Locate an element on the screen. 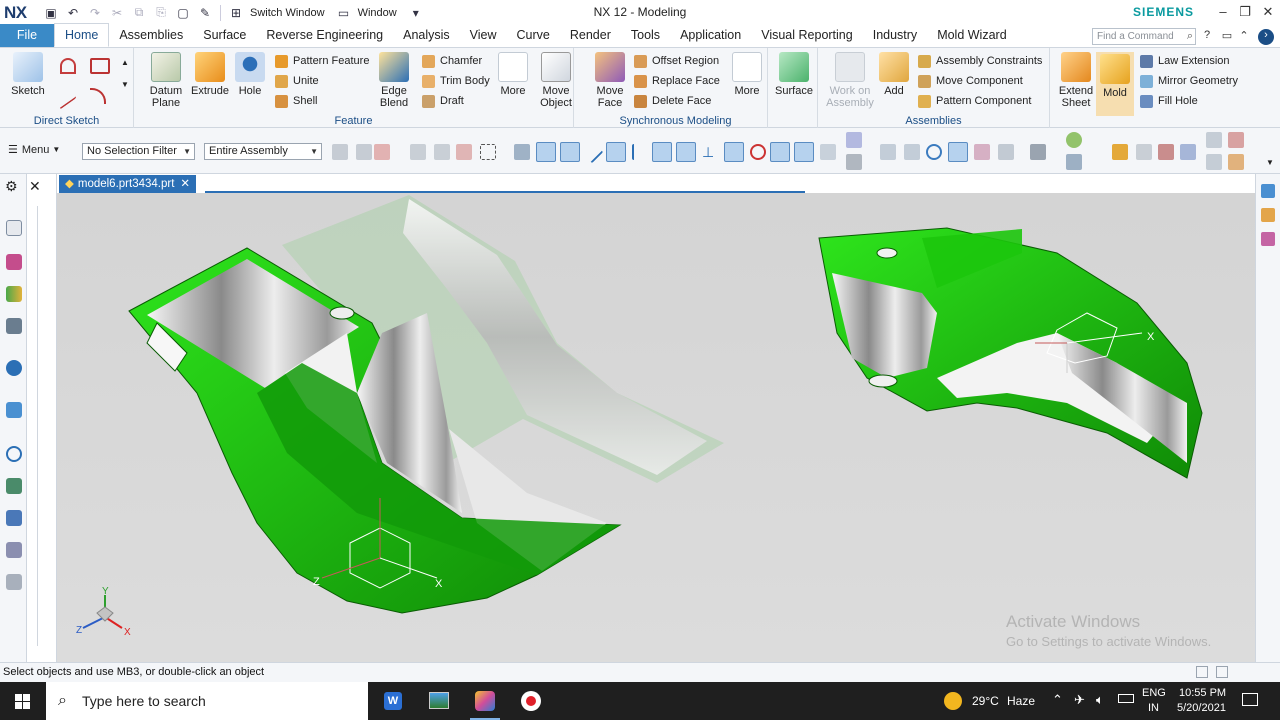 The width and height of the screenshot is (1280, 723). switch-window-button: Switch Window is located at coordinates (287, 13).